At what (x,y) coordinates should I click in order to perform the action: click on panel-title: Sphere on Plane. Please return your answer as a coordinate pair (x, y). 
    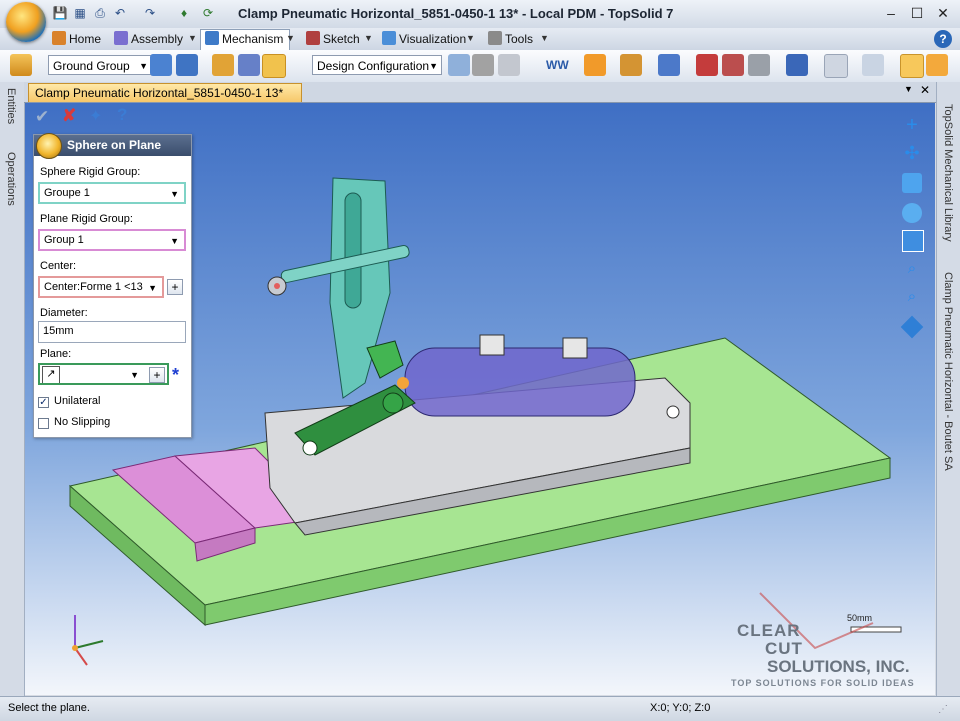
    Looking at the image, I should click on (114, 145).